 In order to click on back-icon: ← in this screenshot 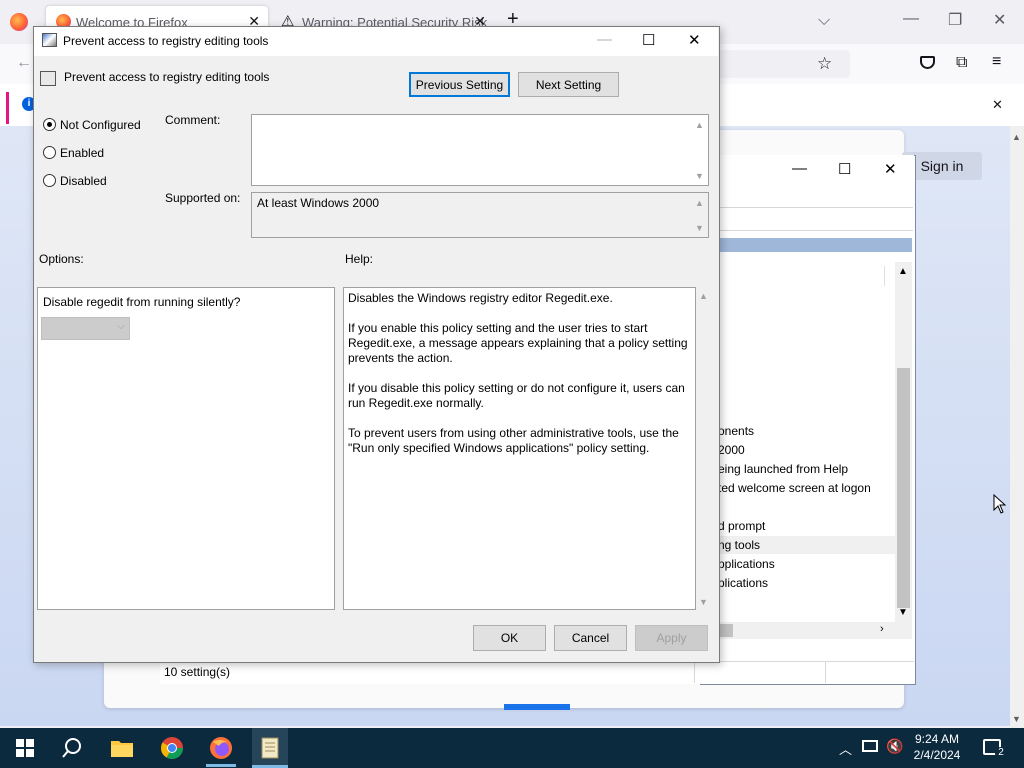, I will do `click(24, 63)`.